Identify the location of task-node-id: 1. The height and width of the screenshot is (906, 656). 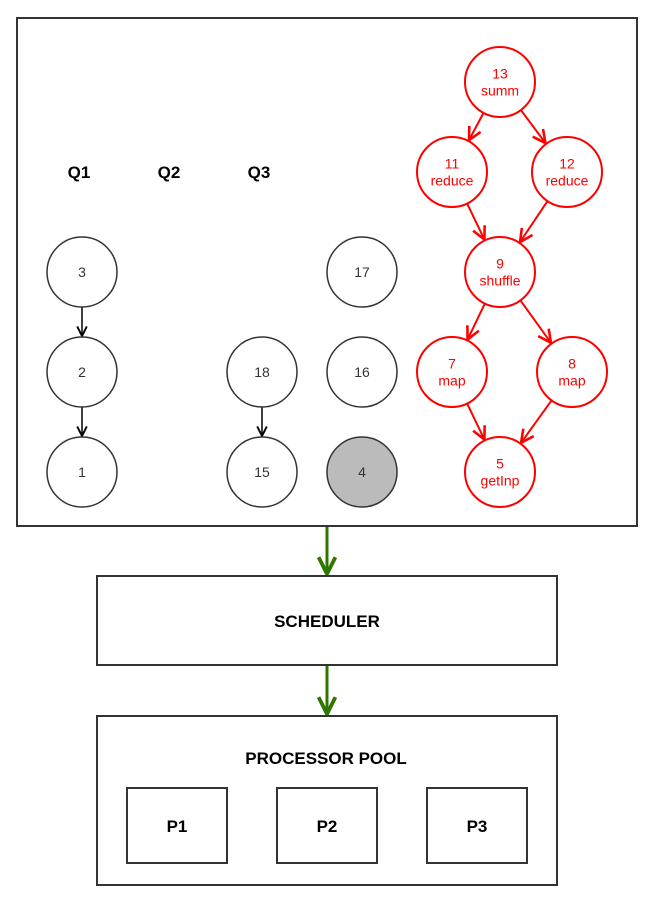
(82, 472).